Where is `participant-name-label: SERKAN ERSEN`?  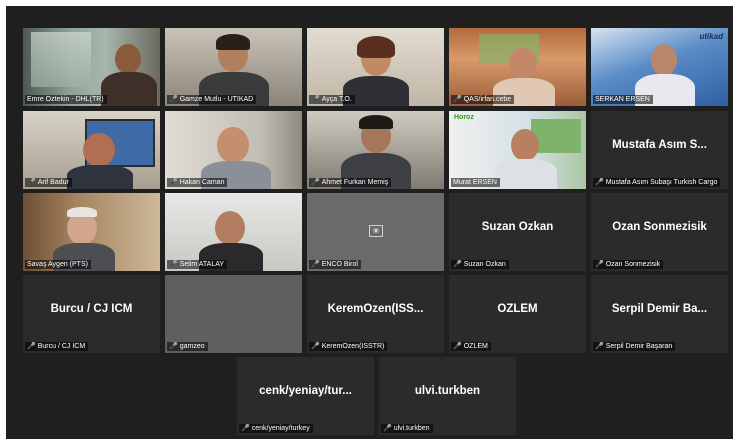
participant-name-label: SERKAN ERSEN is located at coordinates (623, 99).